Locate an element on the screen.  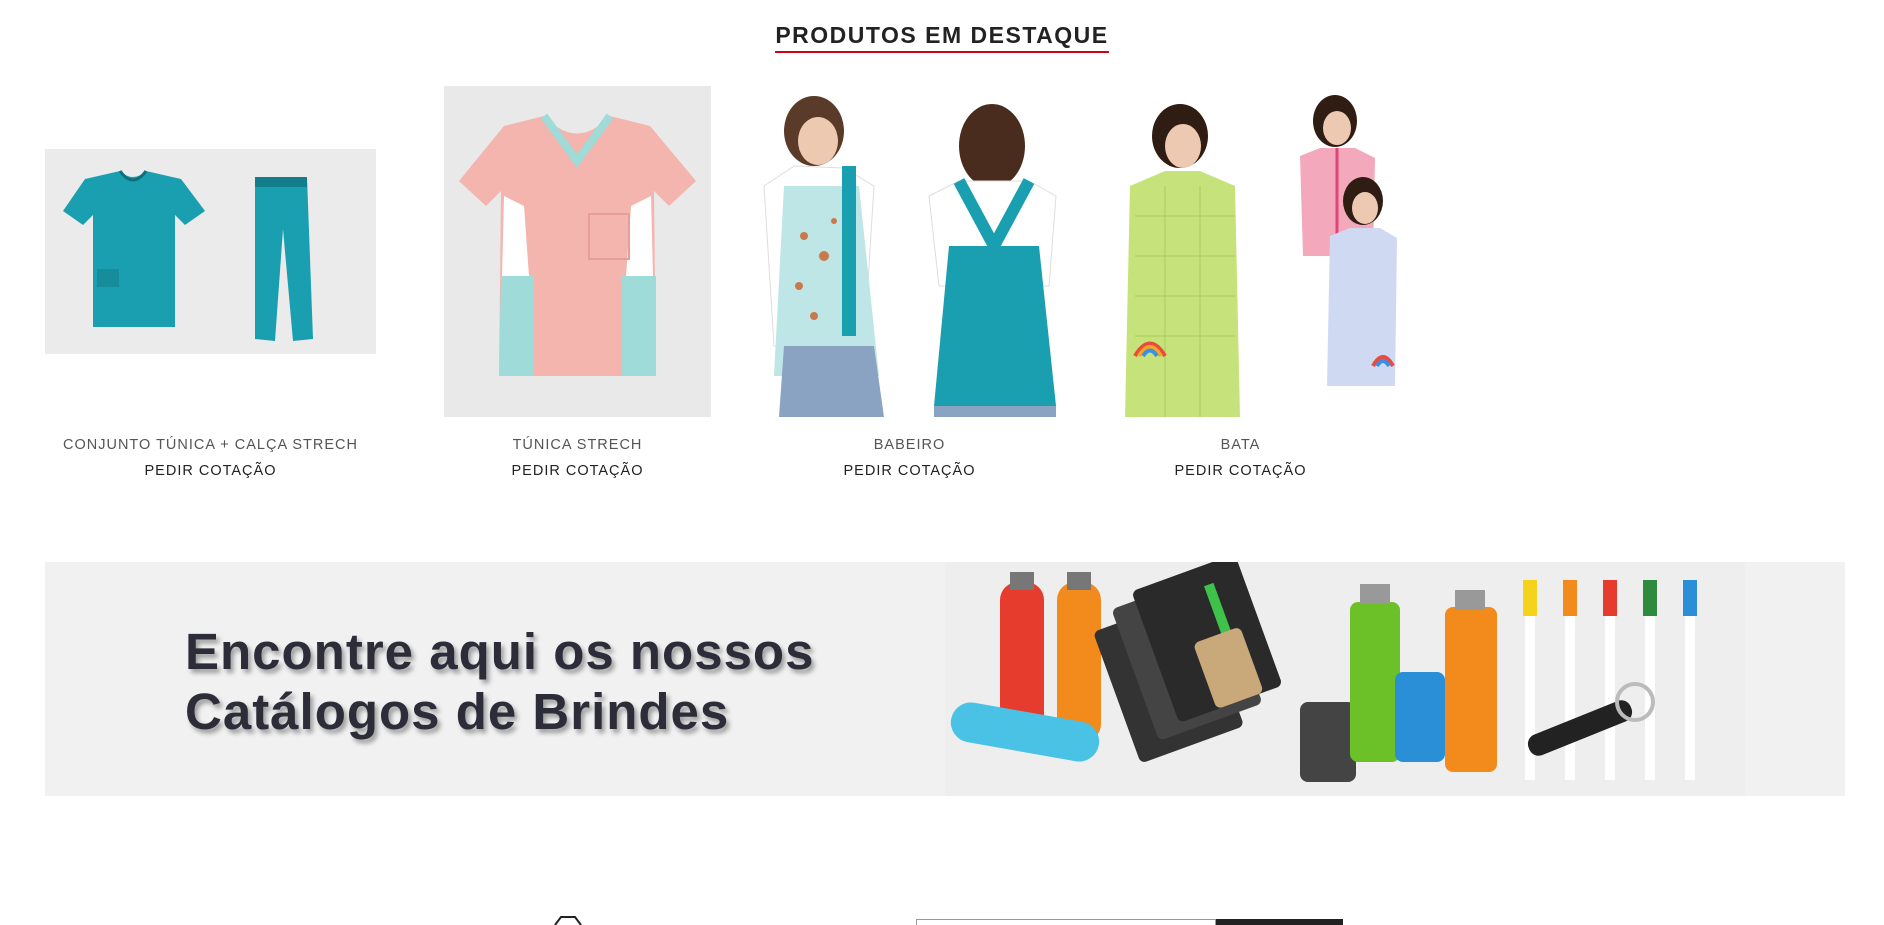
product-card: BABEIRO PEDIR COTAÇÃO is located at coordinates (909, 250).